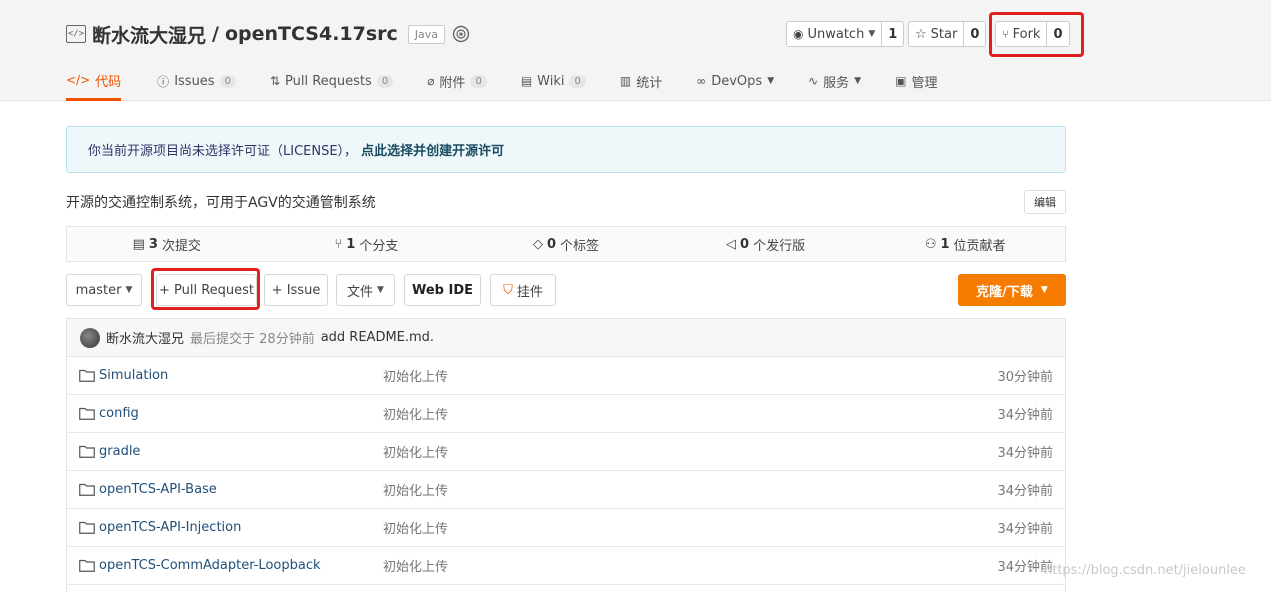  I want to click on file-row: openTCS-API-Base 初始化上传 34分钟前, so click(566, 490).